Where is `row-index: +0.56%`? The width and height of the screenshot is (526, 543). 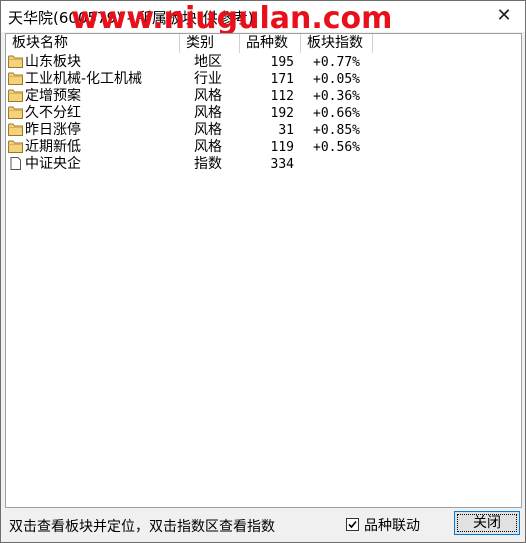 row-index: +0.56% is located at coordinates (336, 147).